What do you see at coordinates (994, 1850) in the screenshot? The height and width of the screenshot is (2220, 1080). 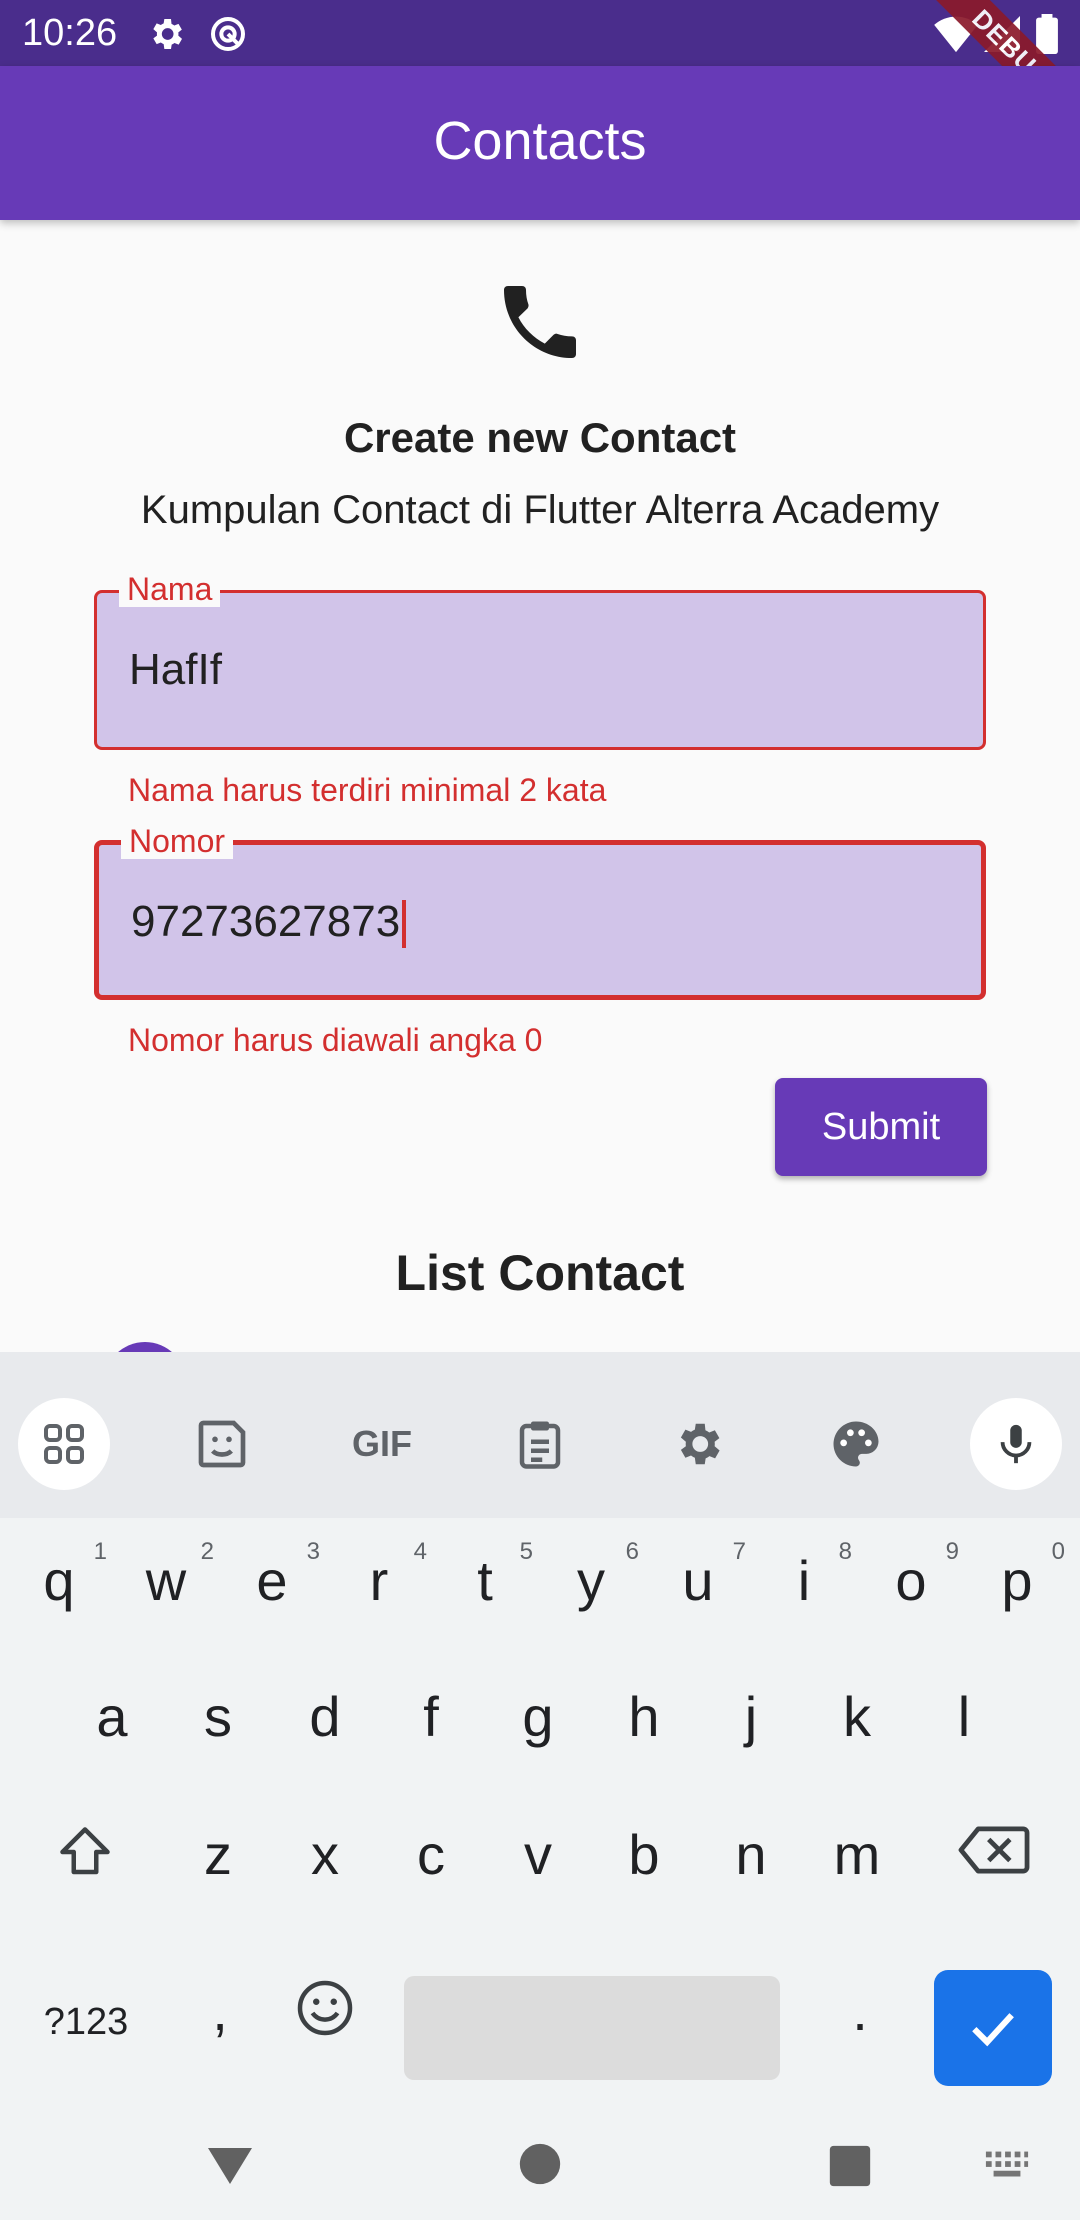 I see `backspace-icon` at bounding box center [994, 1850].